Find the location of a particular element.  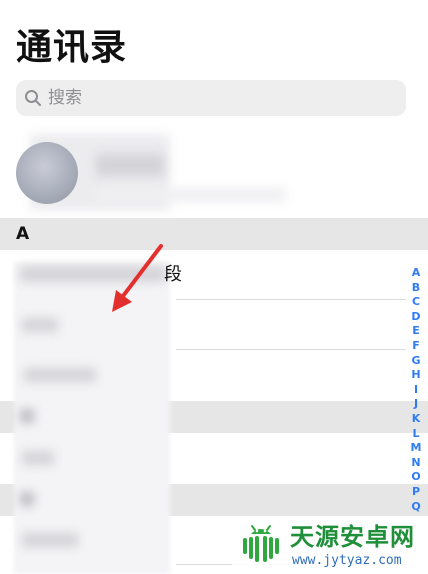

index-letter-b: B is located at coordinates (416, 288).